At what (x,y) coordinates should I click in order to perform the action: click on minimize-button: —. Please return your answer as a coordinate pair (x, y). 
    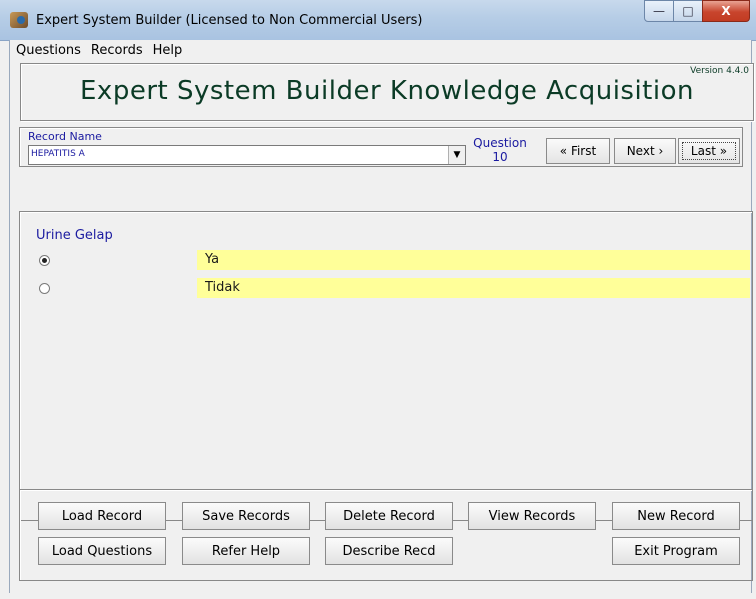
    Looking at the image, I should click on (659, 11).